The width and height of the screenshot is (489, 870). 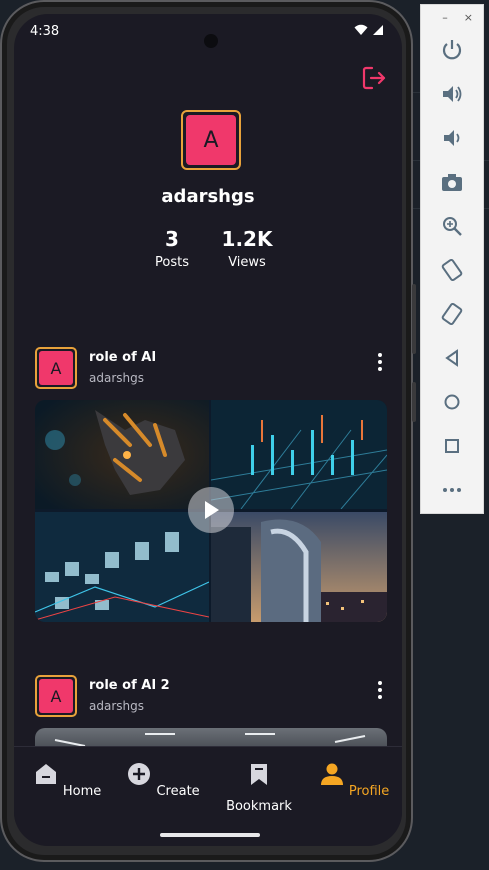 What do you see at coordinates (123, 357) in the screenshot?
I see `post-title: role of AI` at bounding box center [123, 357].